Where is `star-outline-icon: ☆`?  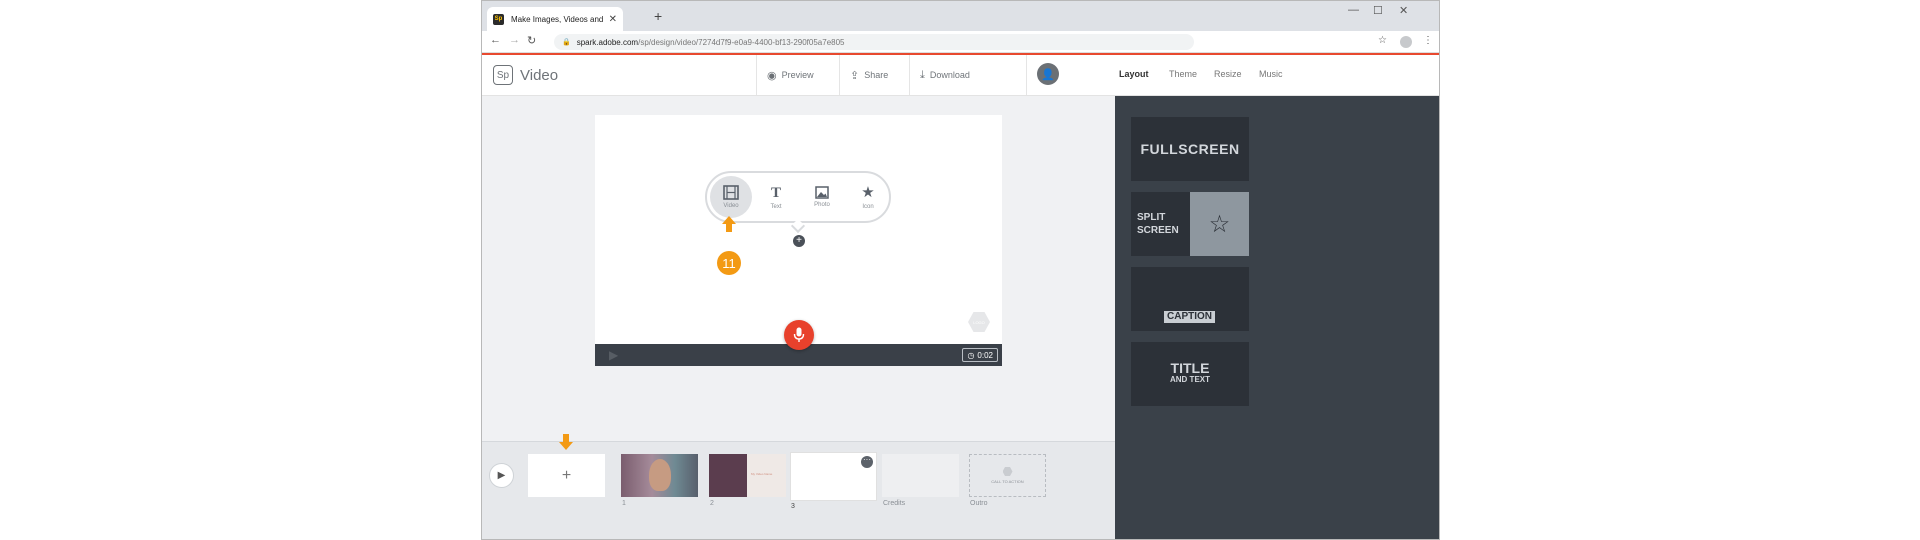
star-outline-icon: ☆ is located at coordinates (1219, 224).